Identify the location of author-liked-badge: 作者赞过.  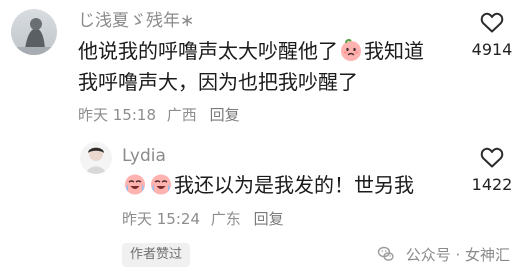
(156, 255).